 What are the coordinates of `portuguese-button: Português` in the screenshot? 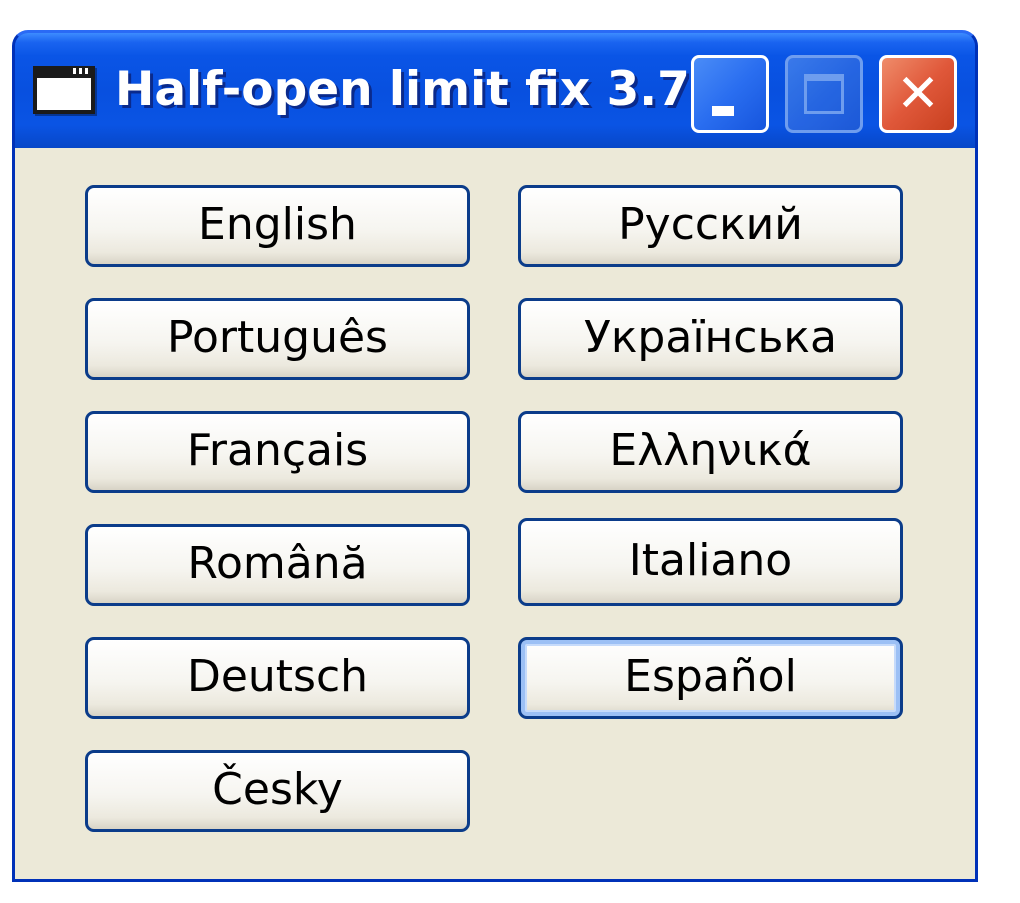 It's located at (277, 339).